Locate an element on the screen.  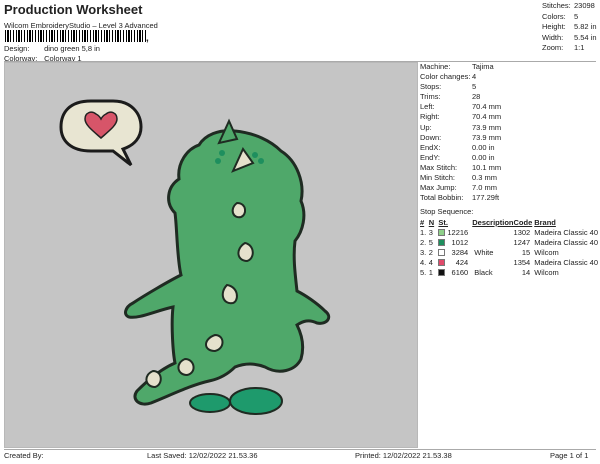
stop-row: 1. 3 12216 1302 Madeira Classic 40 is located at coordinates (509, 232).